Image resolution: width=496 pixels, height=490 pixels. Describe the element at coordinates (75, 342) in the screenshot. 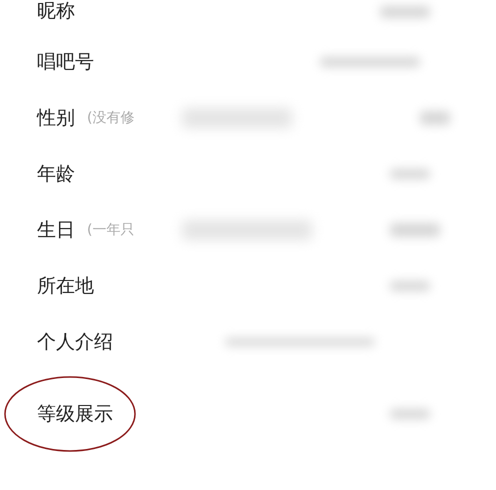

I see `row-label: 个人介绍` at that location.